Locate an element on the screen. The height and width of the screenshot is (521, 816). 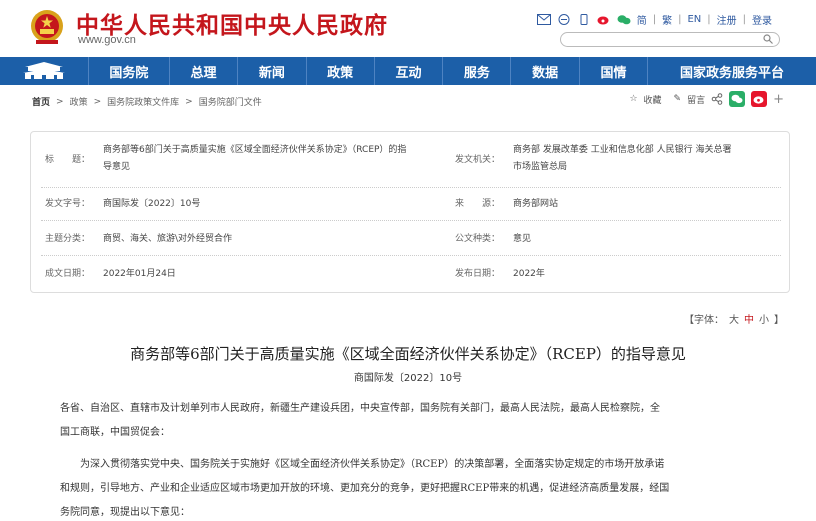
font-size-medium-button: 中 is located at coordinates (749, 318).